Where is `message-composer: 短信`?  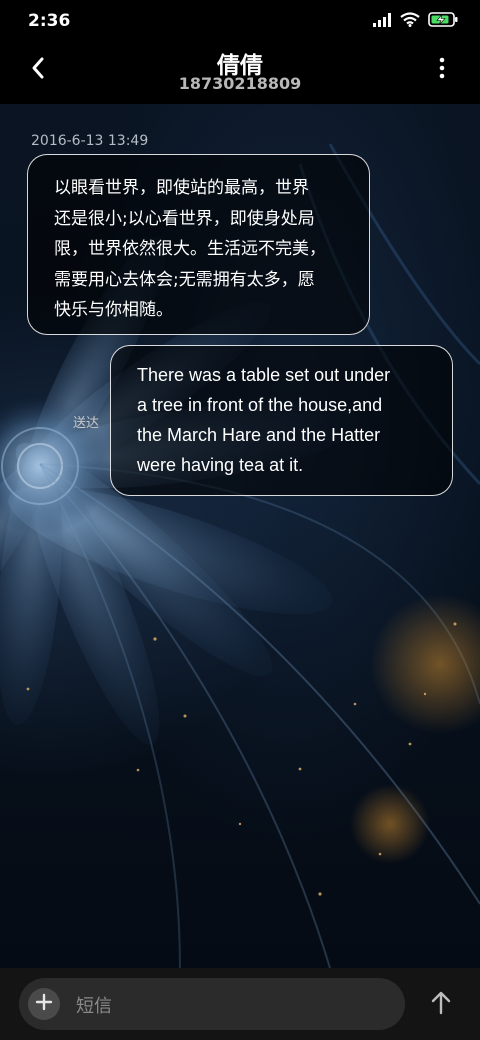 message-composer: 短信 is located at coordinates (240, 1004).